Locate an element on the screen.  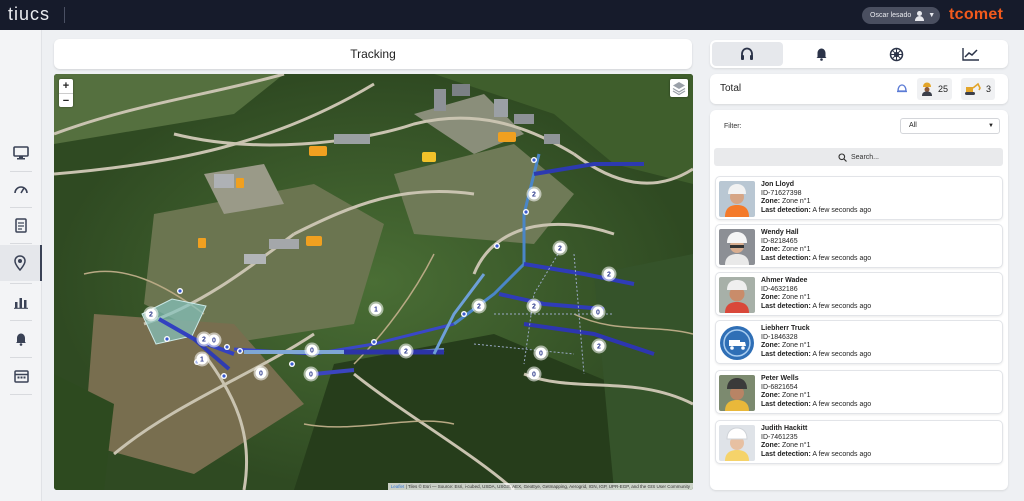
entity-id: ID-7461235 is located at coordinates (779, 437).